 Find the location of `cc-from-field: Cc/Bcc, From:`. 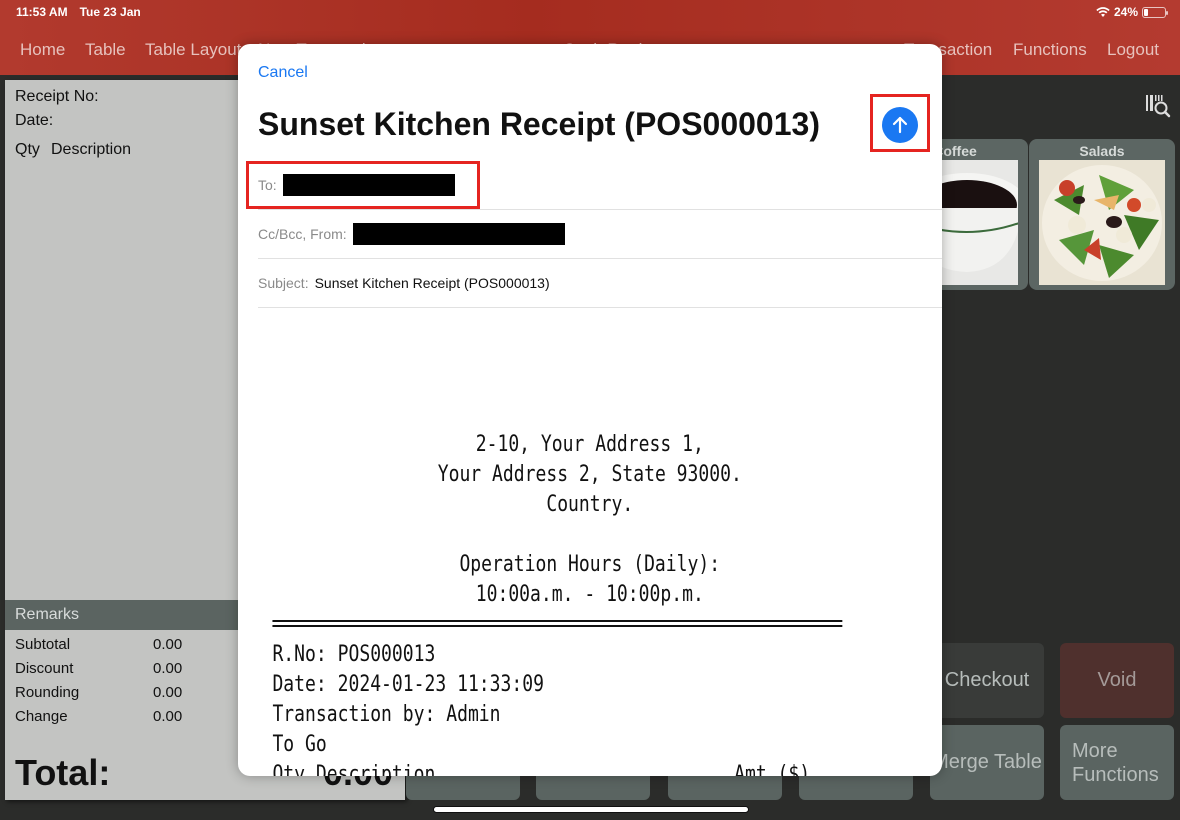

cc-from-field: Cc/Bcc, From: is located at coordinates (600, 234).